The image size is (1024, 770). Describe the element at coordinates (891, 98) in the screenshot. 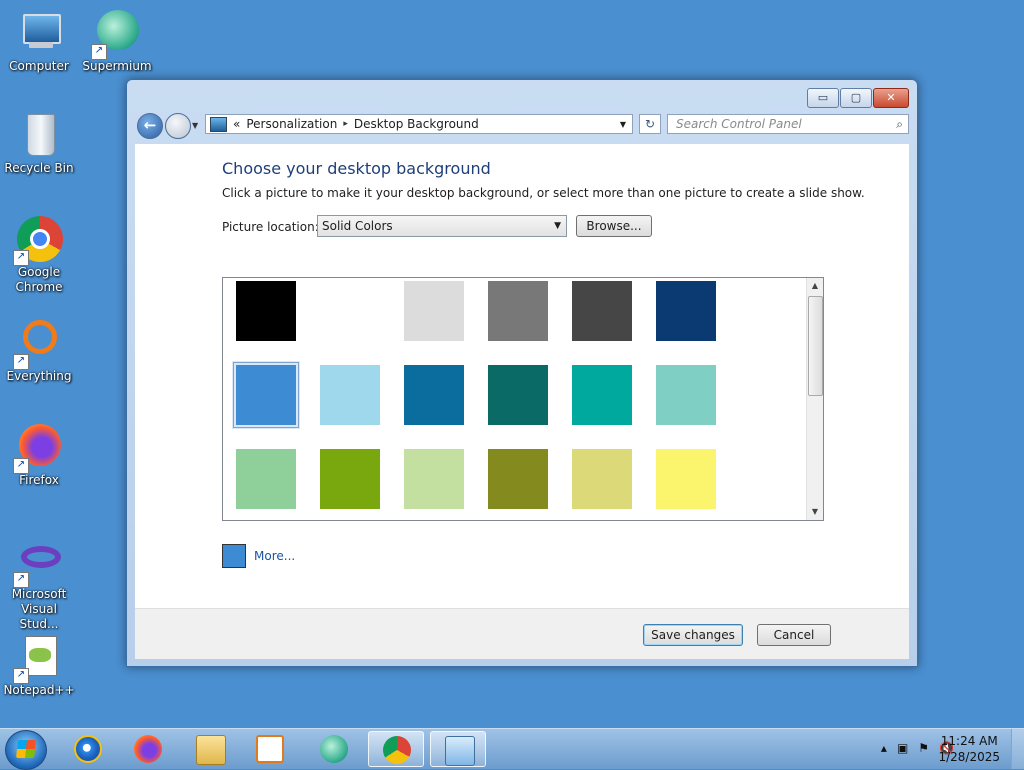

I see `close-button: ✕` at that location.